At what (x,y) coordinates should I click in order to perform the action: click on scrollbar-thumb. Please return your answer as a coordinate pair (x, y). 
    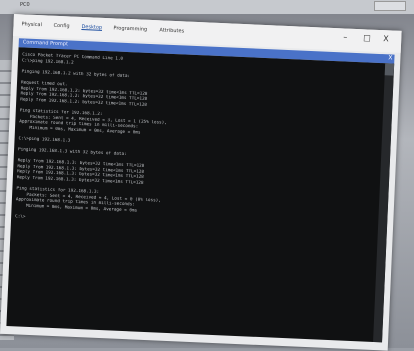
    Looking at the image, I should click on (389, 69).